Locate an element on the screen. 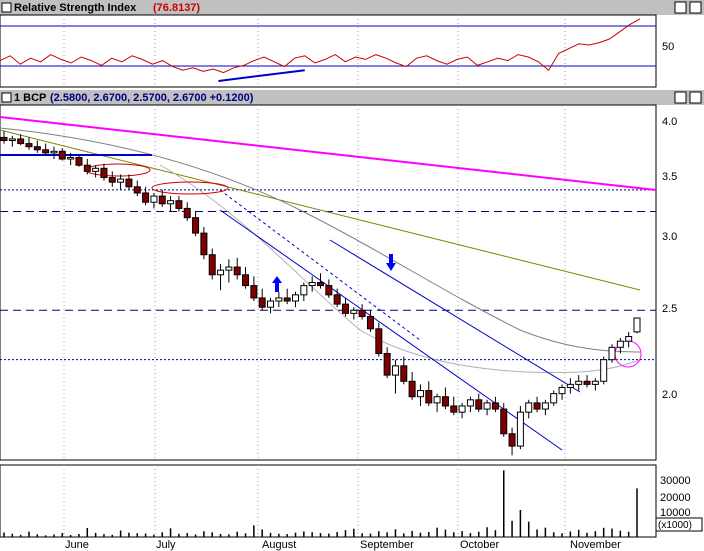 This screenshot has width=704, height=551. volume-panel: 30000 20000 10000 (x1000) is located at coordinates (351, 501).